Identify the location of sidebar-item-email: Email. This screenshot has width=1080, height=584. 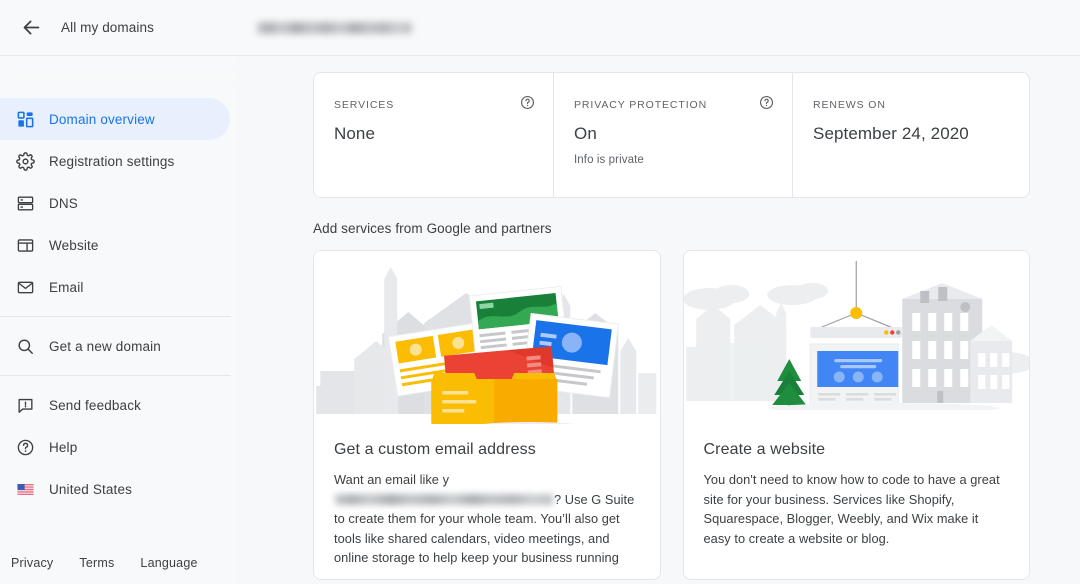
(115, 287).